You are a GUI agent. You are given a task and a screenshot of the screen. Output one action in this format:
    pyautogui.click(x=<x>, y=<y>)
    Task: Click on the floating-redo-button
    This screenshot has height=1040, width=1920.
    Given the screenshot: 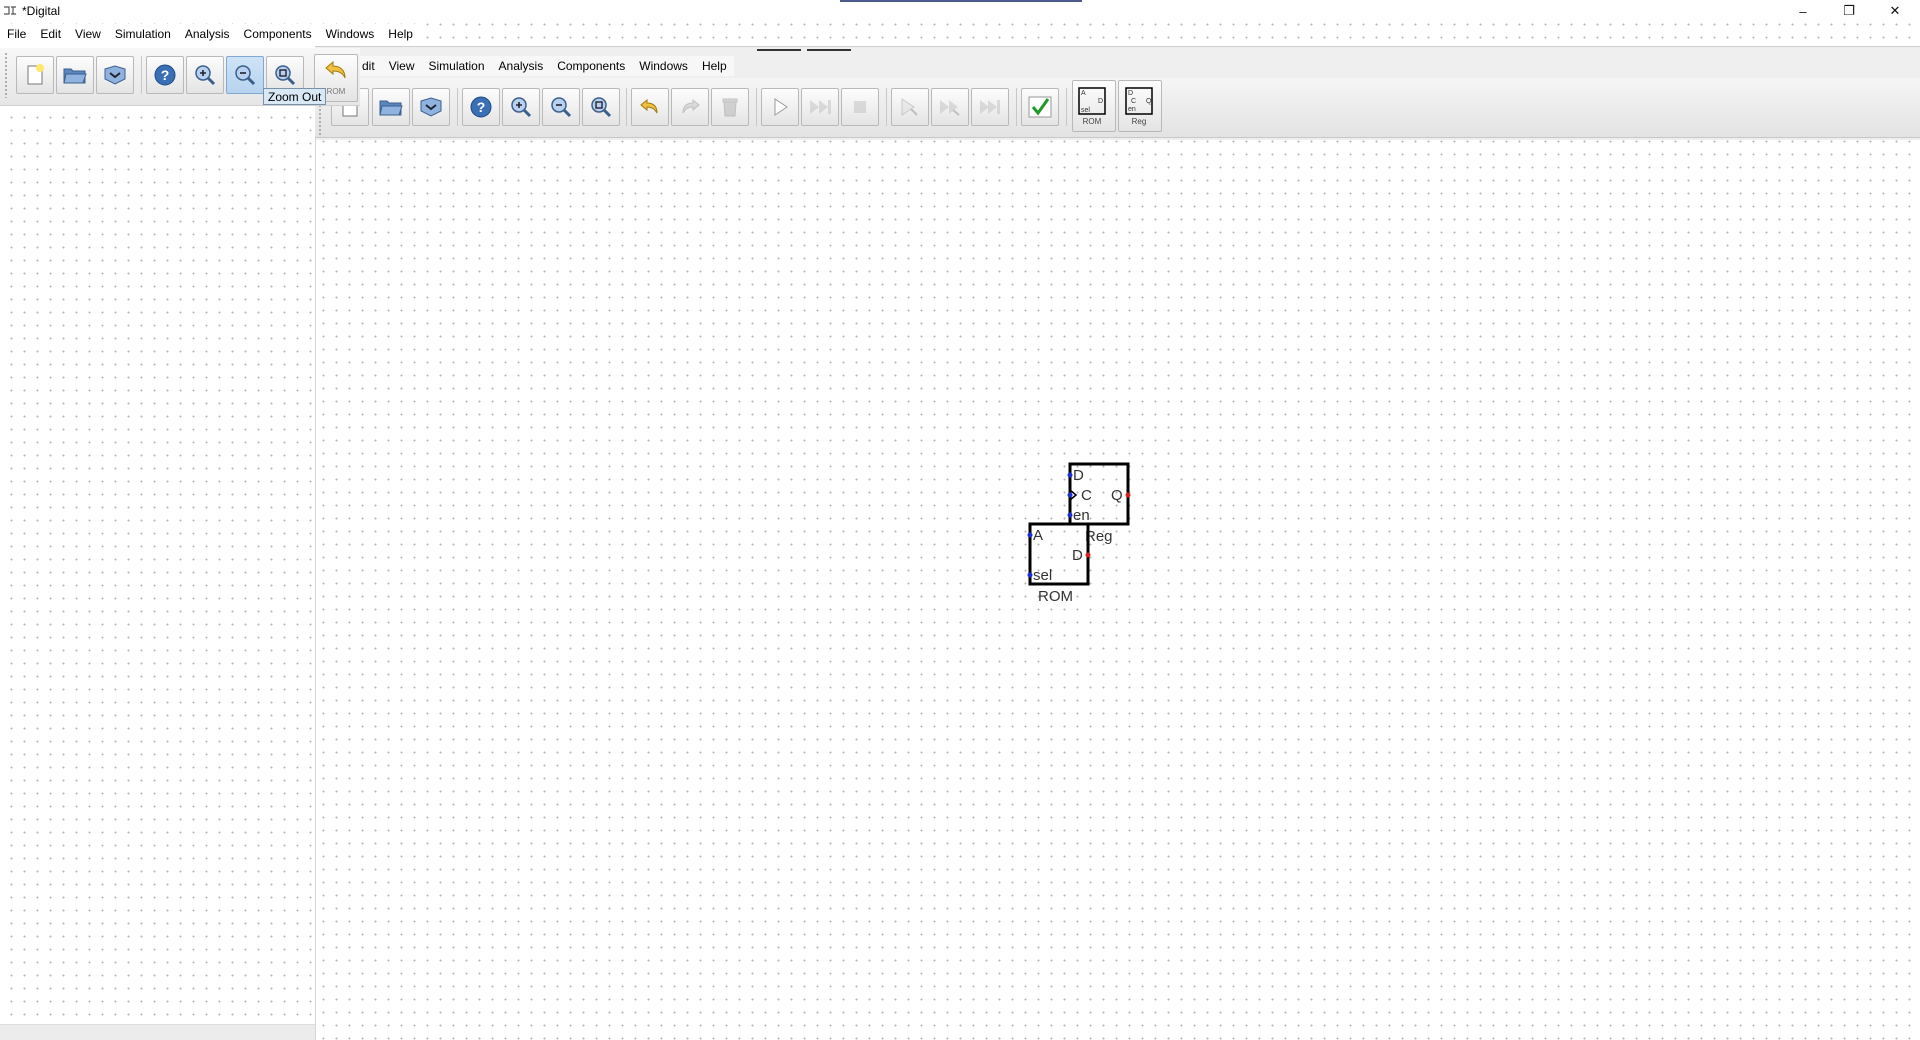 What is the action you would take?
    pyautogui.click(x=690, y=107)
    